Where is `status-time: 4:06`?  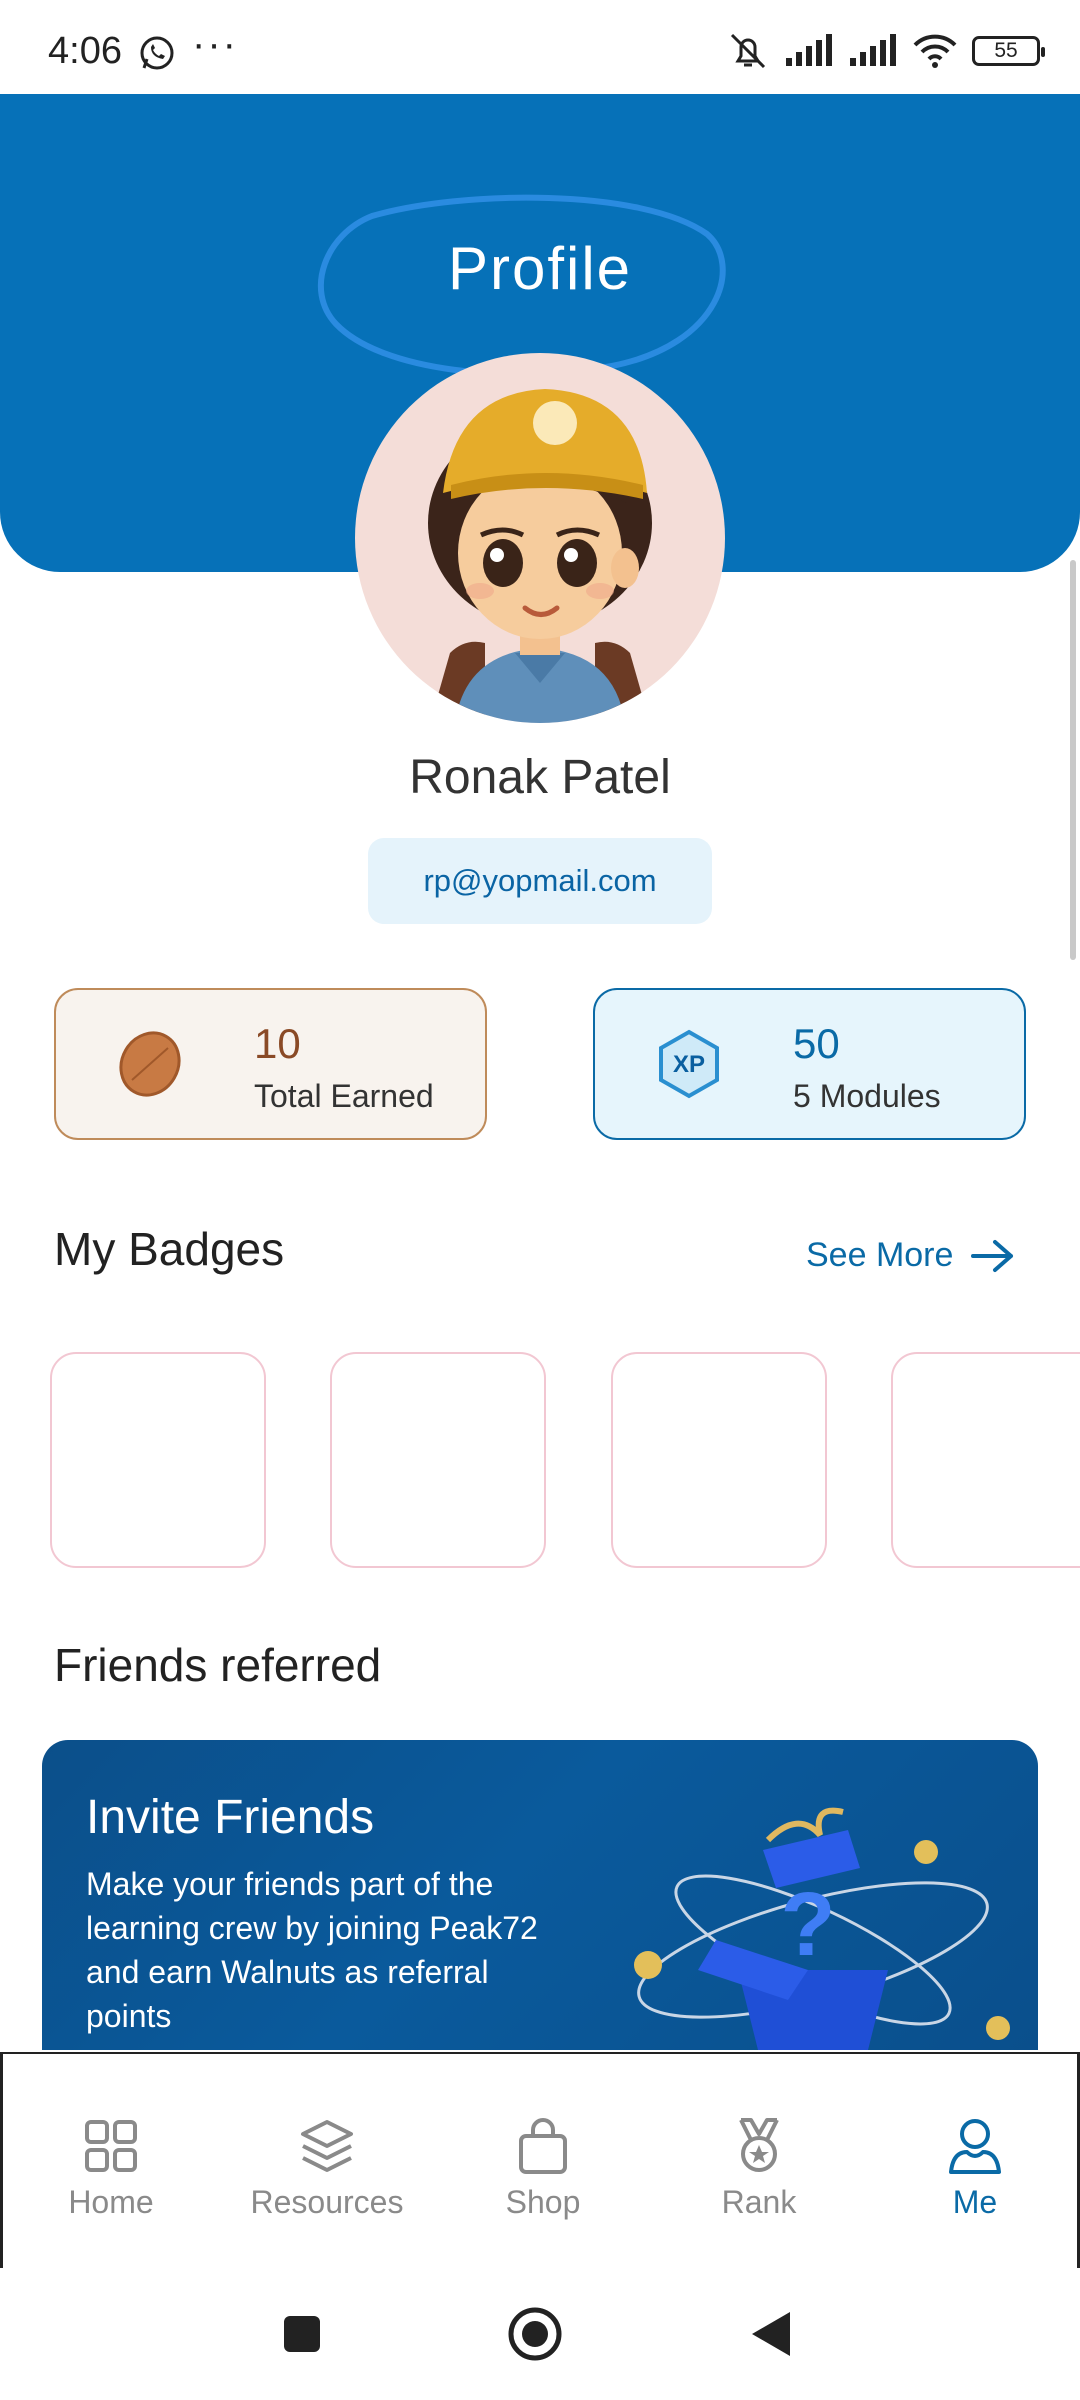 status-time: 4:06 is located at coordinates (85, 51).